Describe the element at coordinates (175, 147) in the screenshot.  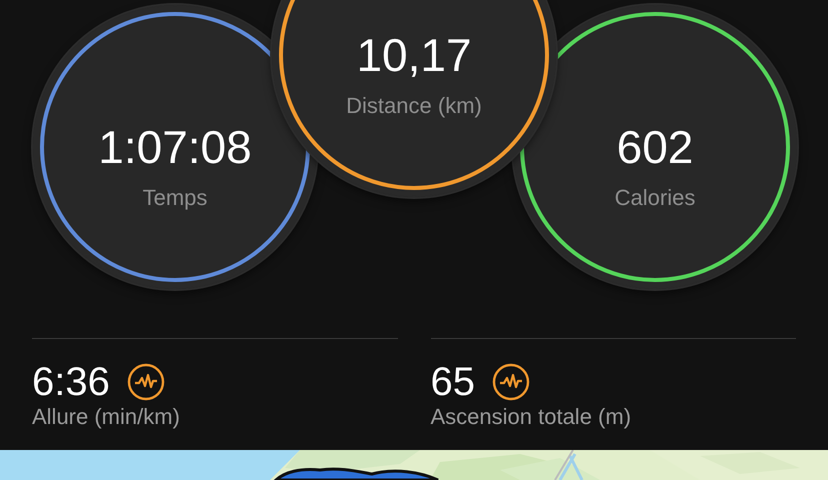
I see `stat-value: 1:07:08` at that location.